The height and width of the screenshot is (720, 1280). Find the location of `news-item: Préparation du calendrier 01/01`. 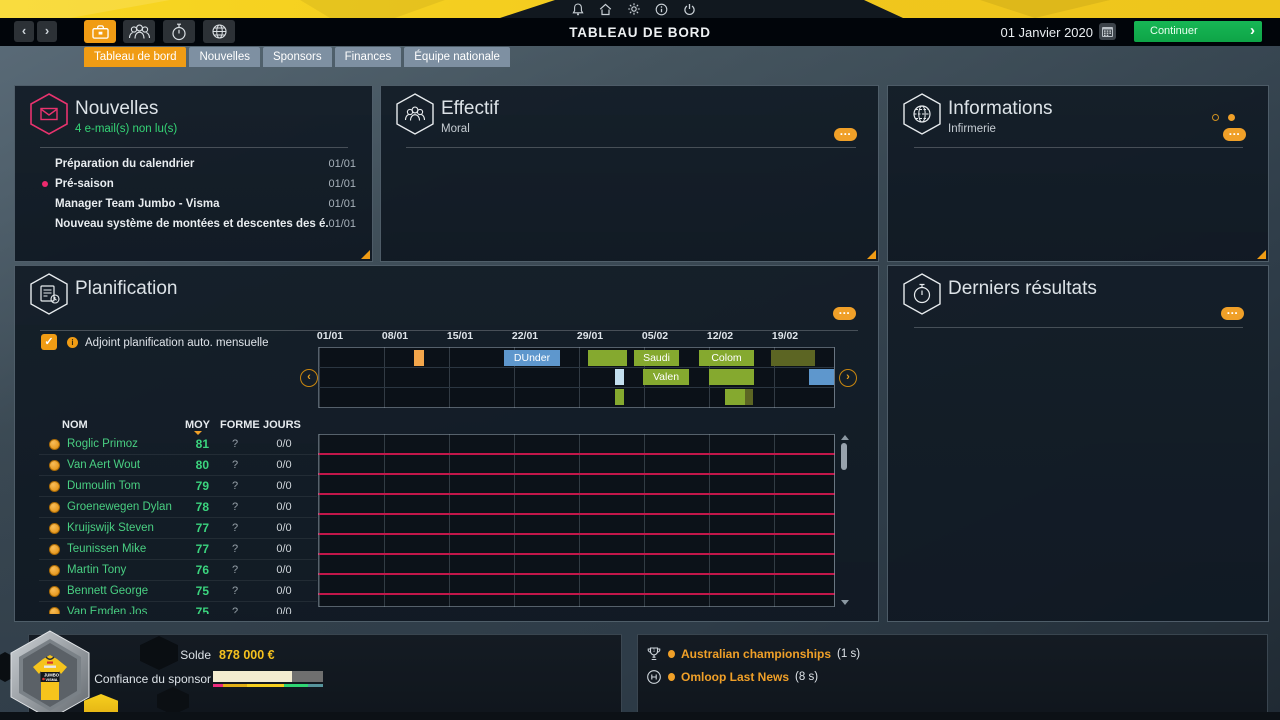

news-item: Préparation du calendrier 01/01 is located at coordinates (197, 164).